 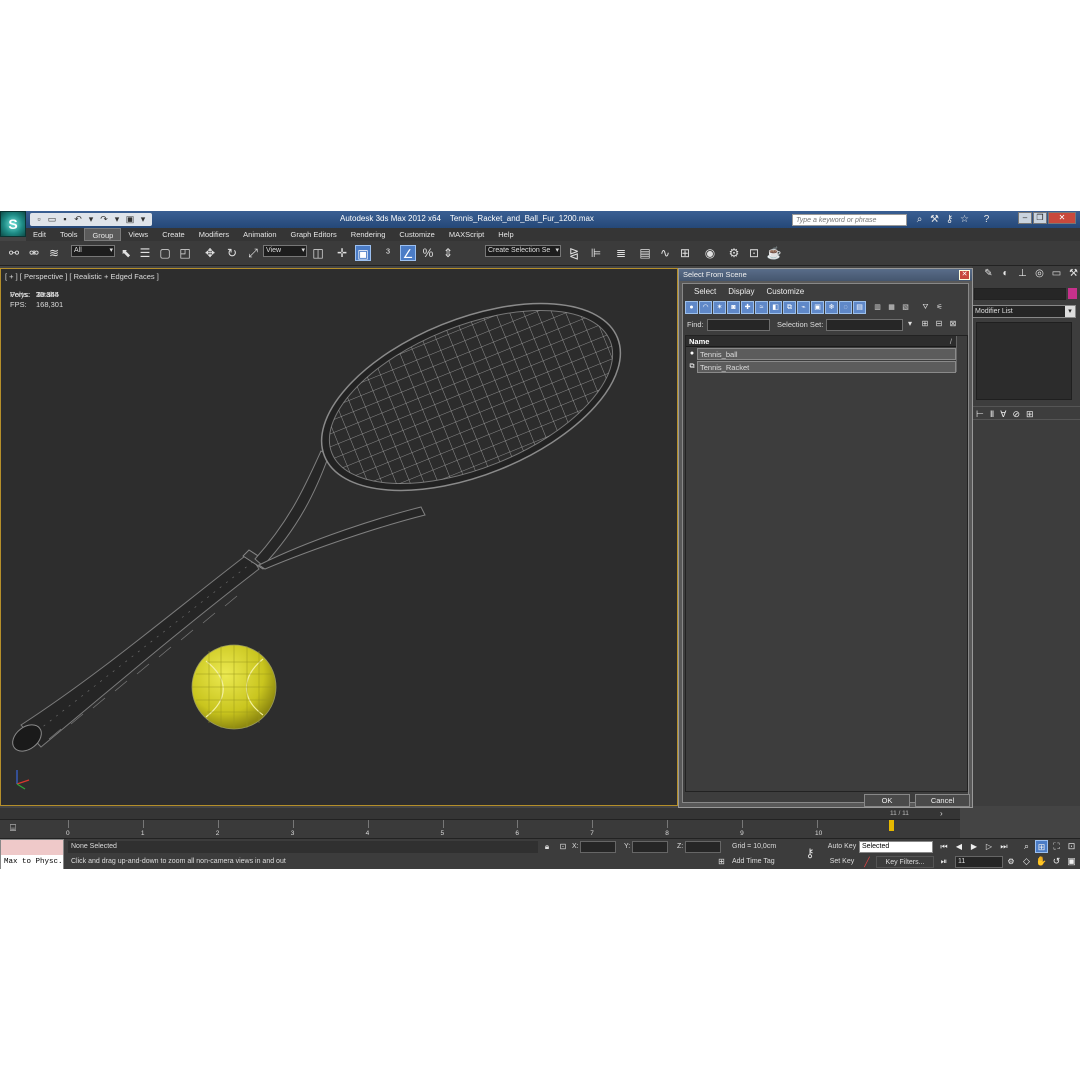 I want to click on play-icon: ▶, so click(x=974, y=847).